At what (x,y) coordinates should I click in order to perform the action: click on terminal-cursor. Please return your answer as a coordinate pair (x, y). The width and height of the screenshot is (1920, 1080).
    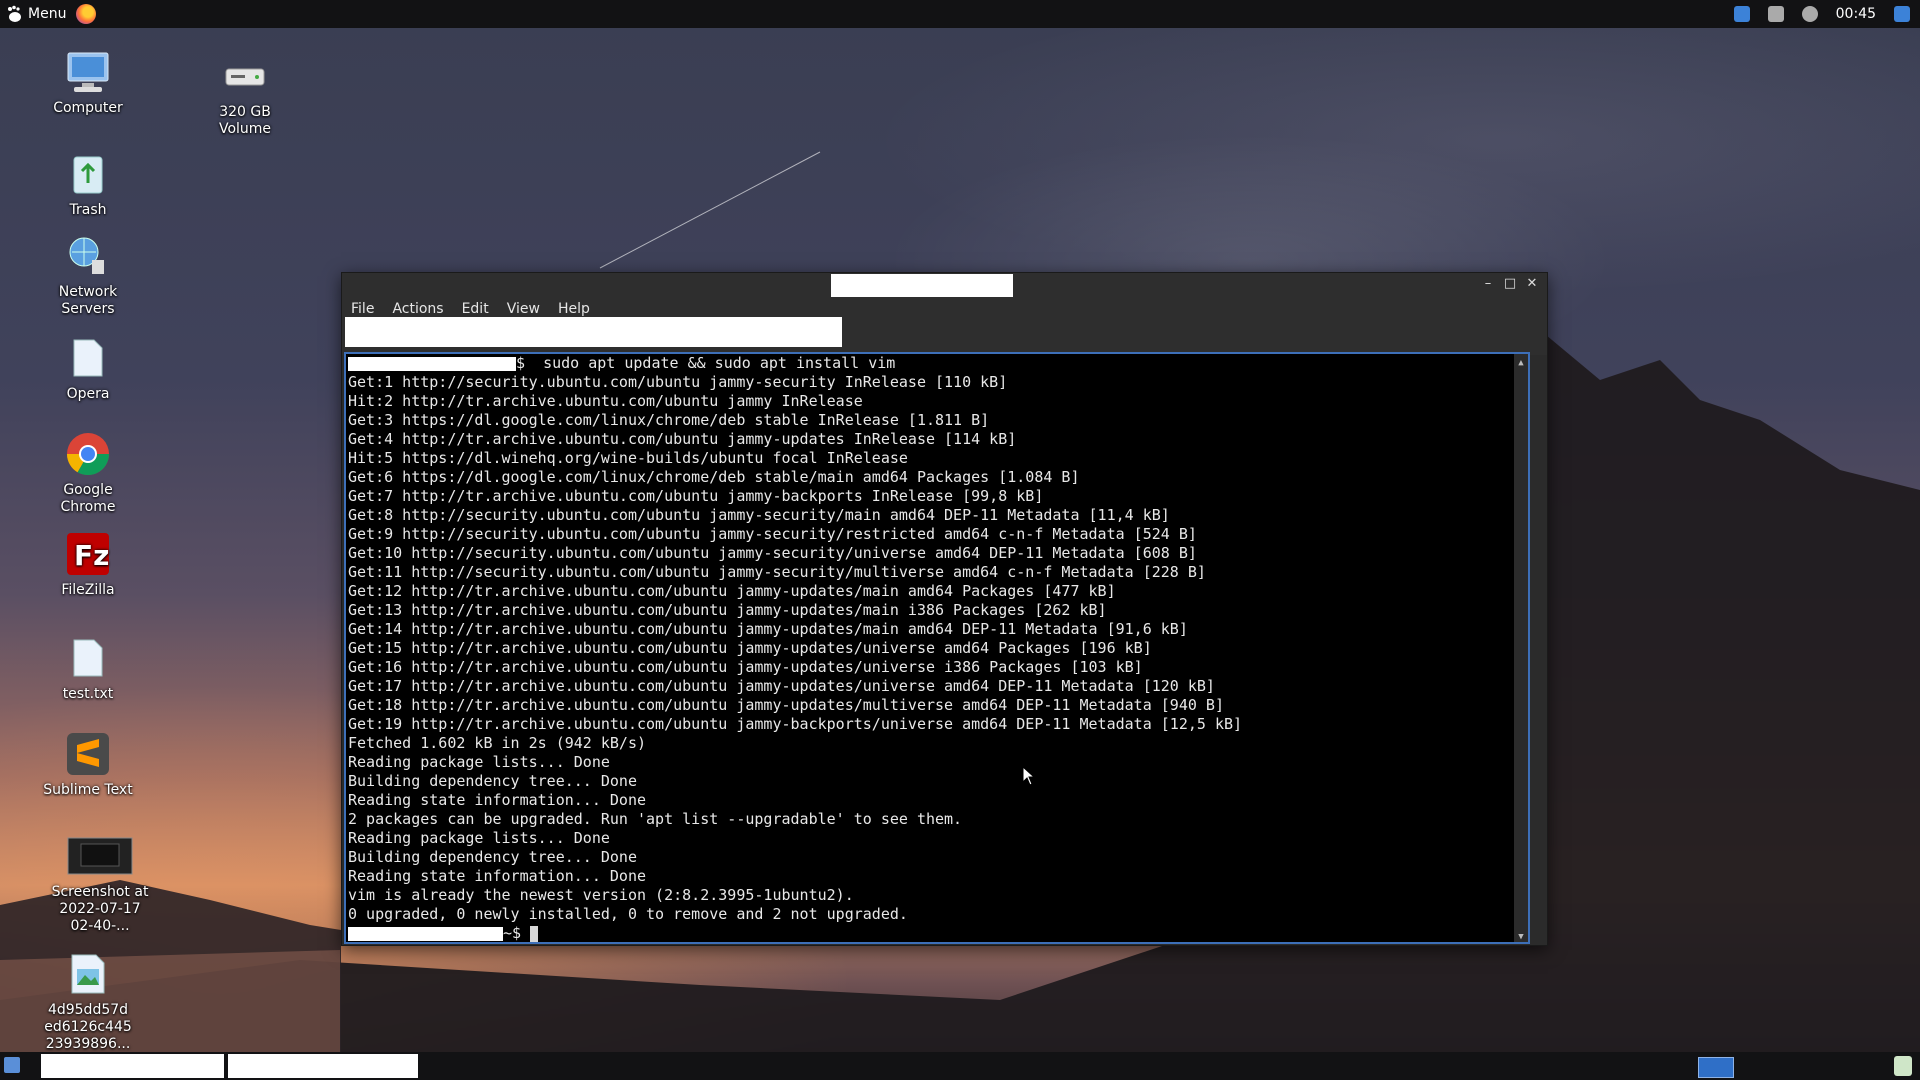
    Looking at the image, I should click on (534, 933).